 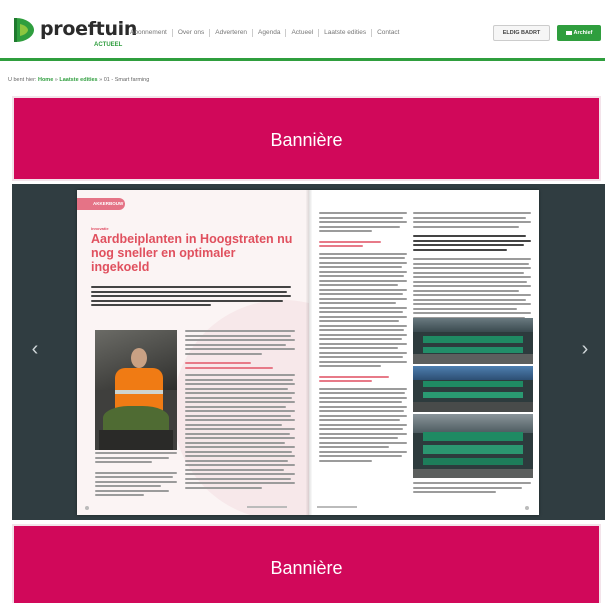 I want to click on section-tag: AKKERBOUW, so click(x=101, y=204).